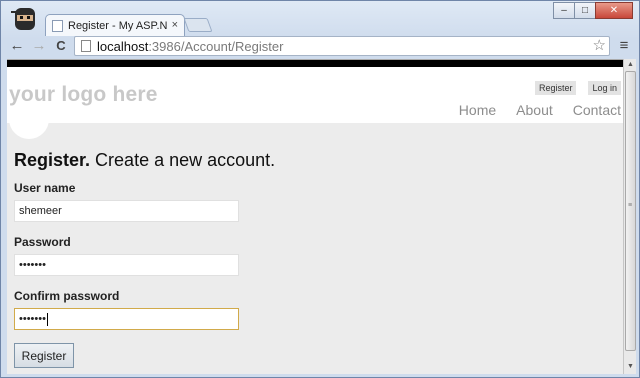 This screenshot has width=640, height=378. What do you see at coordinates (630, 211) in the screenshot?
I see `scrollbar-thumb: ≡` at bounding box center [630, 211].